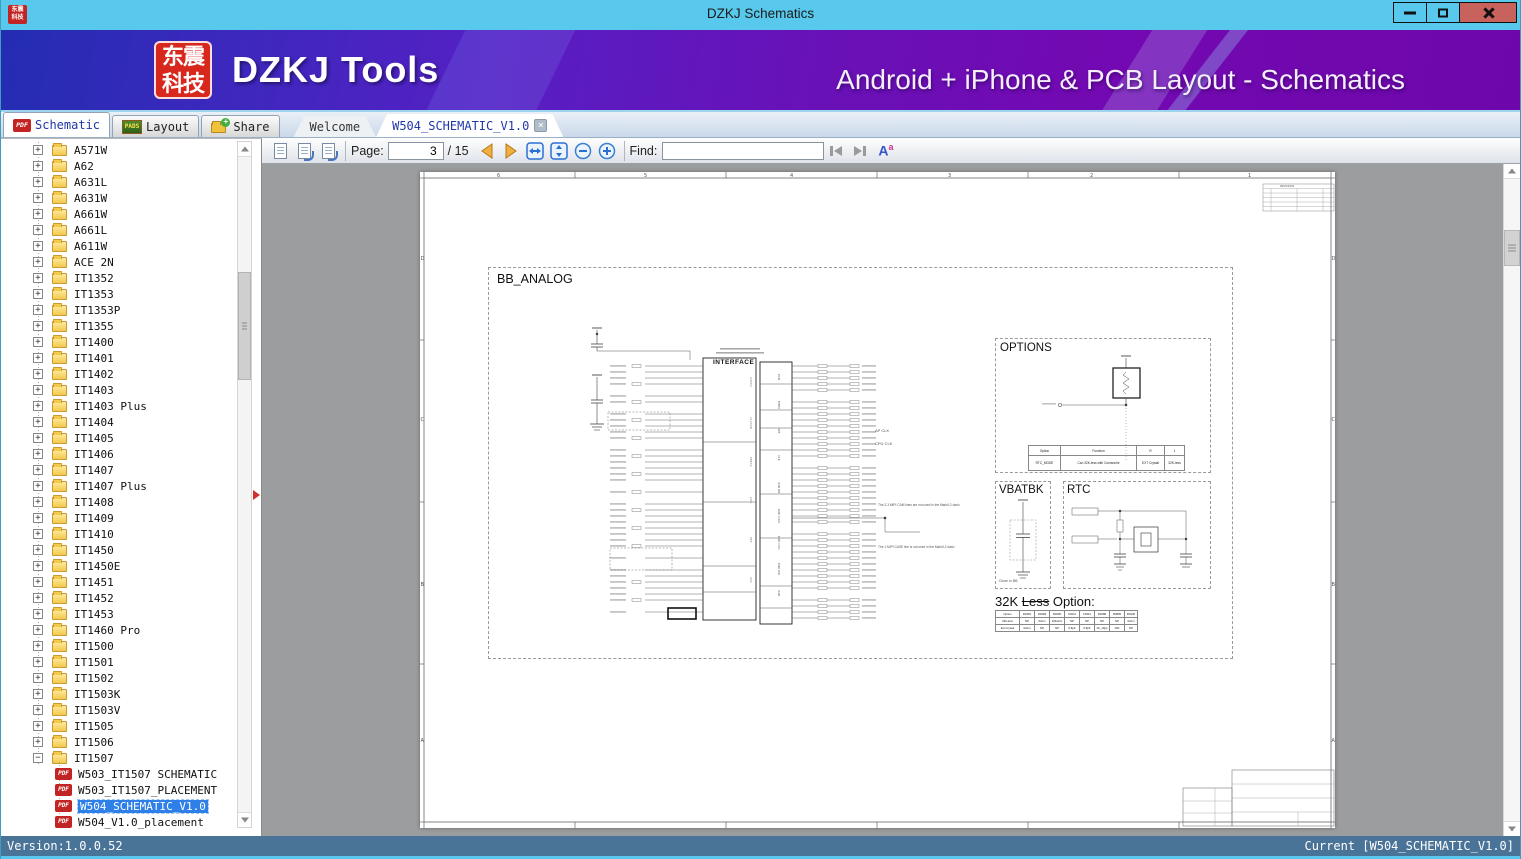  I want to click on tree-folder-row: + A661W, so click(119, 214).